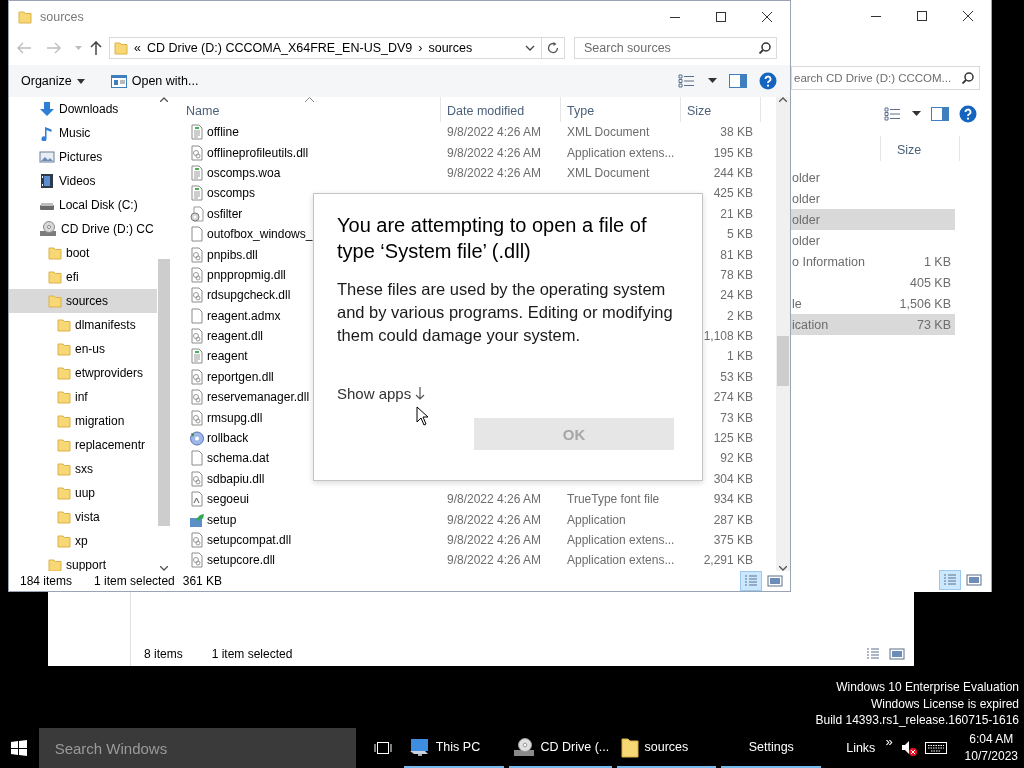  What do you see at coordinates (249, 540) in the screenshot?
I see `file-name: setupcompat.dll` at bounding box center [249, 540].